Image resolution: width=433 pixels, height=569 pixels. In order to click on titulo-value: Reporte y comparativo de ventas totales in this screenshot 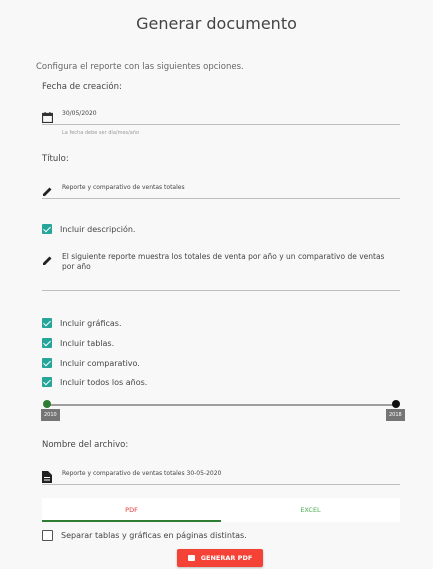, I will do `click(123, 187)`.